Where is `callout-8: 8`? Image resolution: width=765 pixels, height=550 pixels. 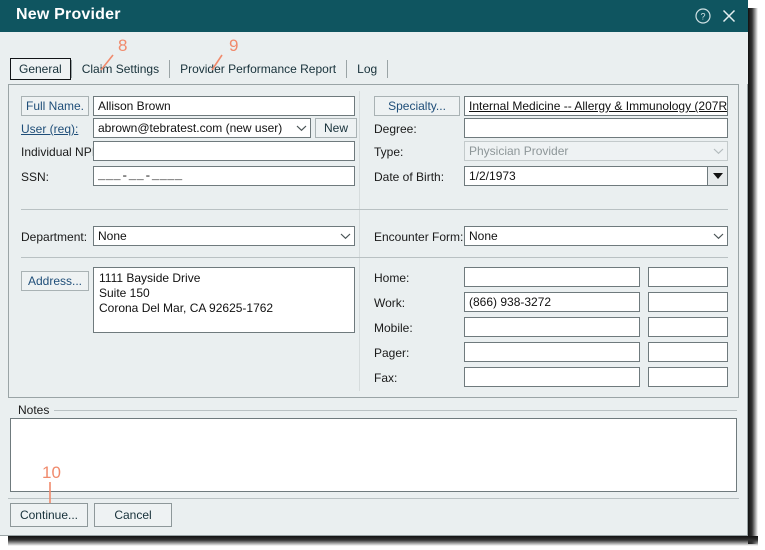
callout-8: 8 is located at coordinates (123, 45).